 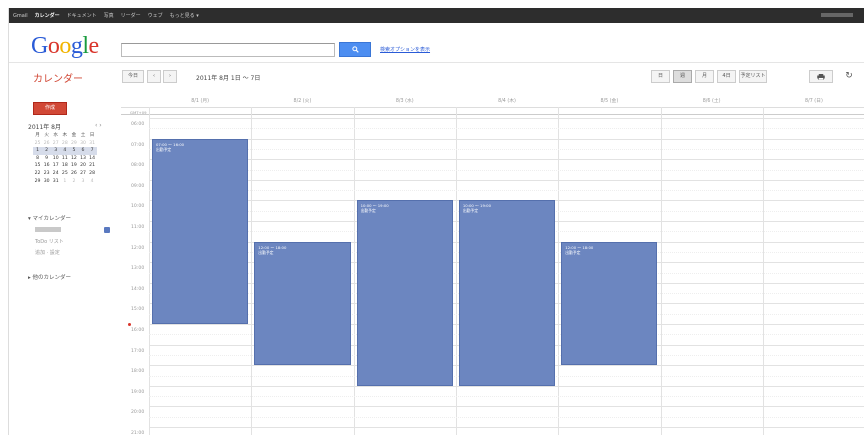 What do you see at coordinates (98, 125) in the screenshot?
I see `mini-calendar-nav: ‹ ›` at bounding box center [98, 125].